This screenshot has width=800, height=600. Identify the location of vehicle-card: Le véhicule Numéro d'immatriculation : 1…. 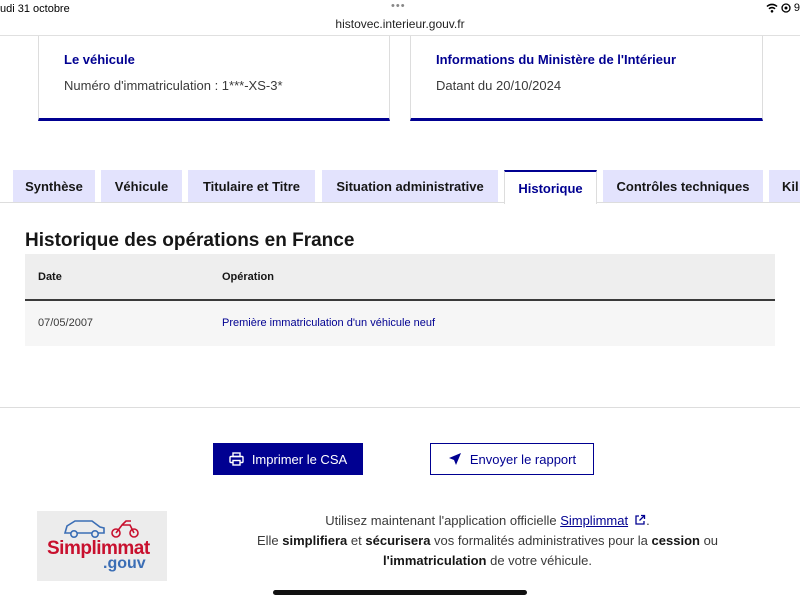
(214, 78).